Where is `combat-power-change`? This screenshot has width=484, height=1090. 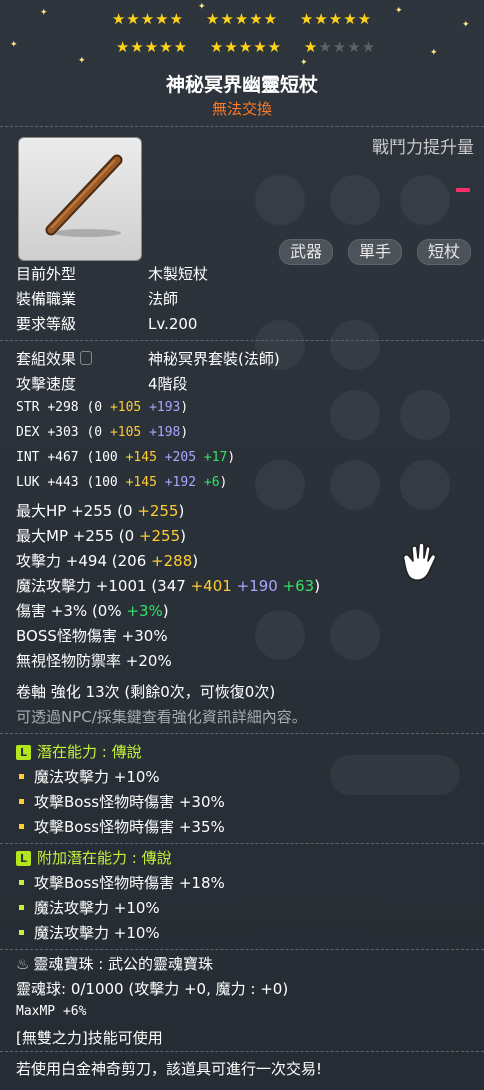
combat-power-change is located at coordinates (463, 190).